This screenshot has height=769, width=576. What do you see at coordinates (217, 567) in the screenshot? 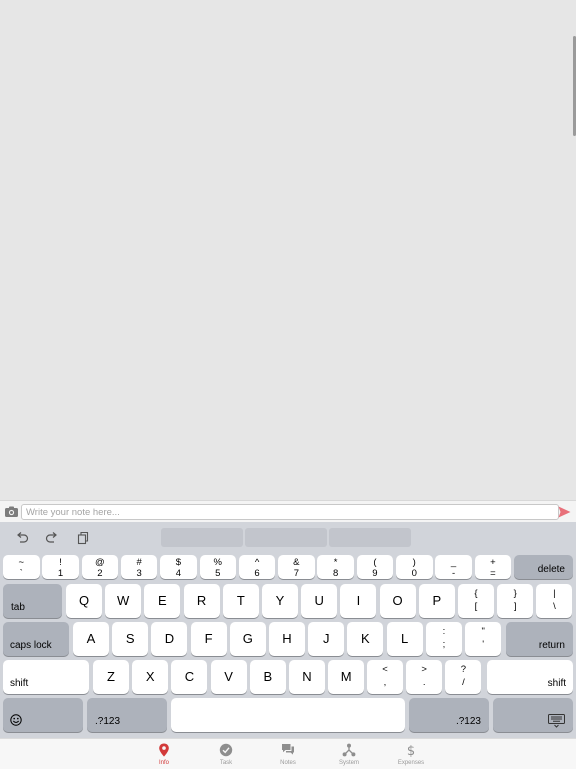
I see `number-key: % 5` at bounding box center [217, 567].